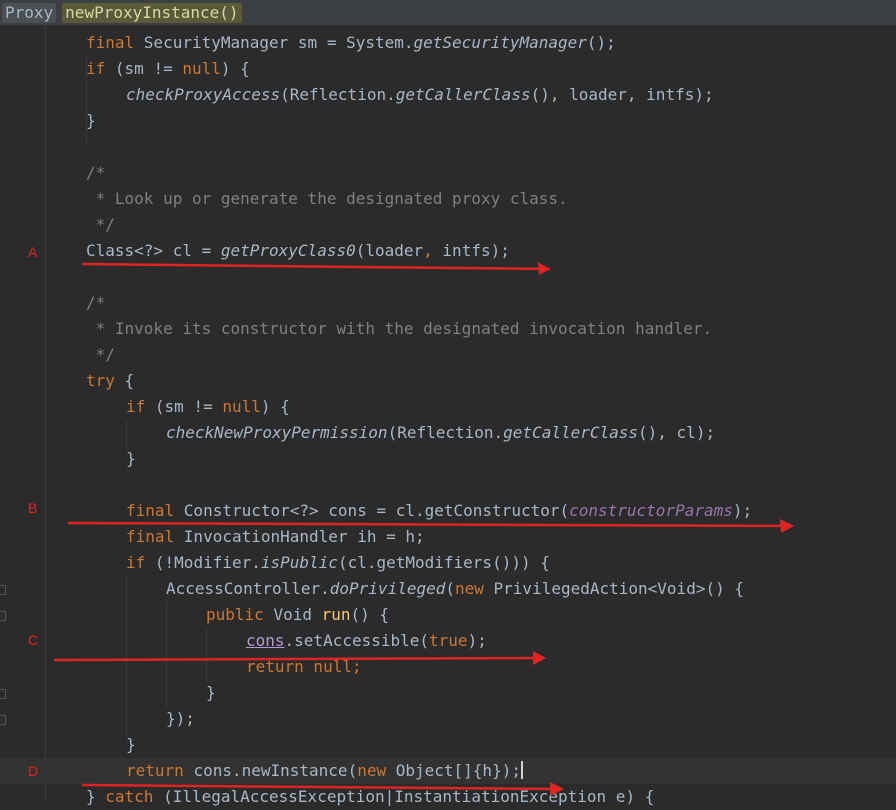  I want to click on annotation-marker-c: C, so click(33, 640).